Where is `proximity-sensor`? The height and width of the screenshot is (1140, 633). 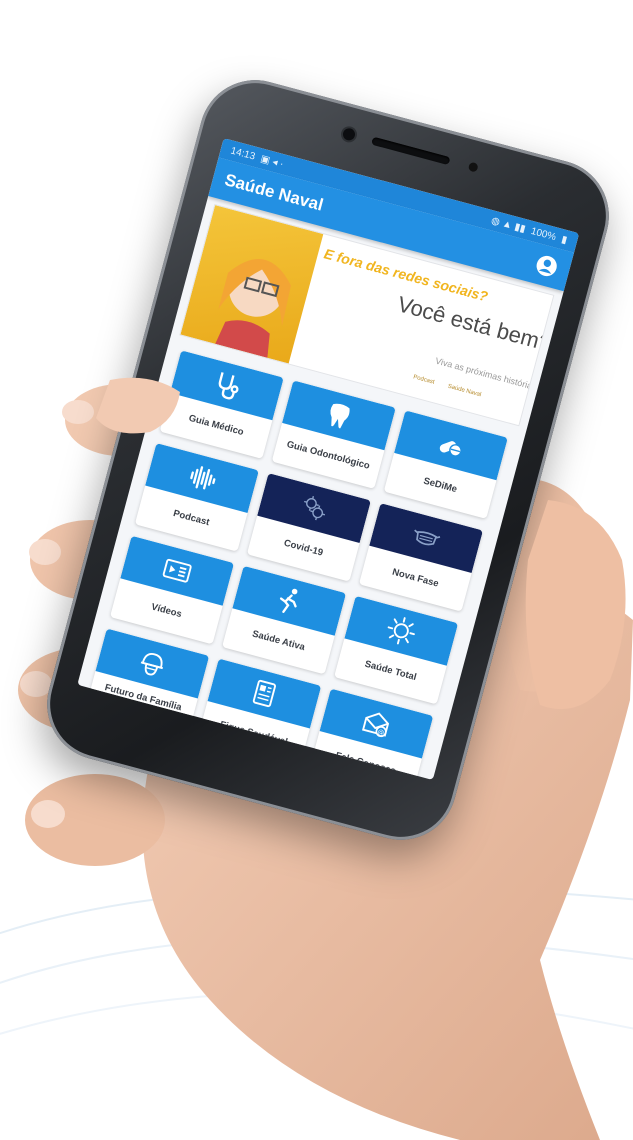 proximity-sensor is located at coordinates (473, 167).